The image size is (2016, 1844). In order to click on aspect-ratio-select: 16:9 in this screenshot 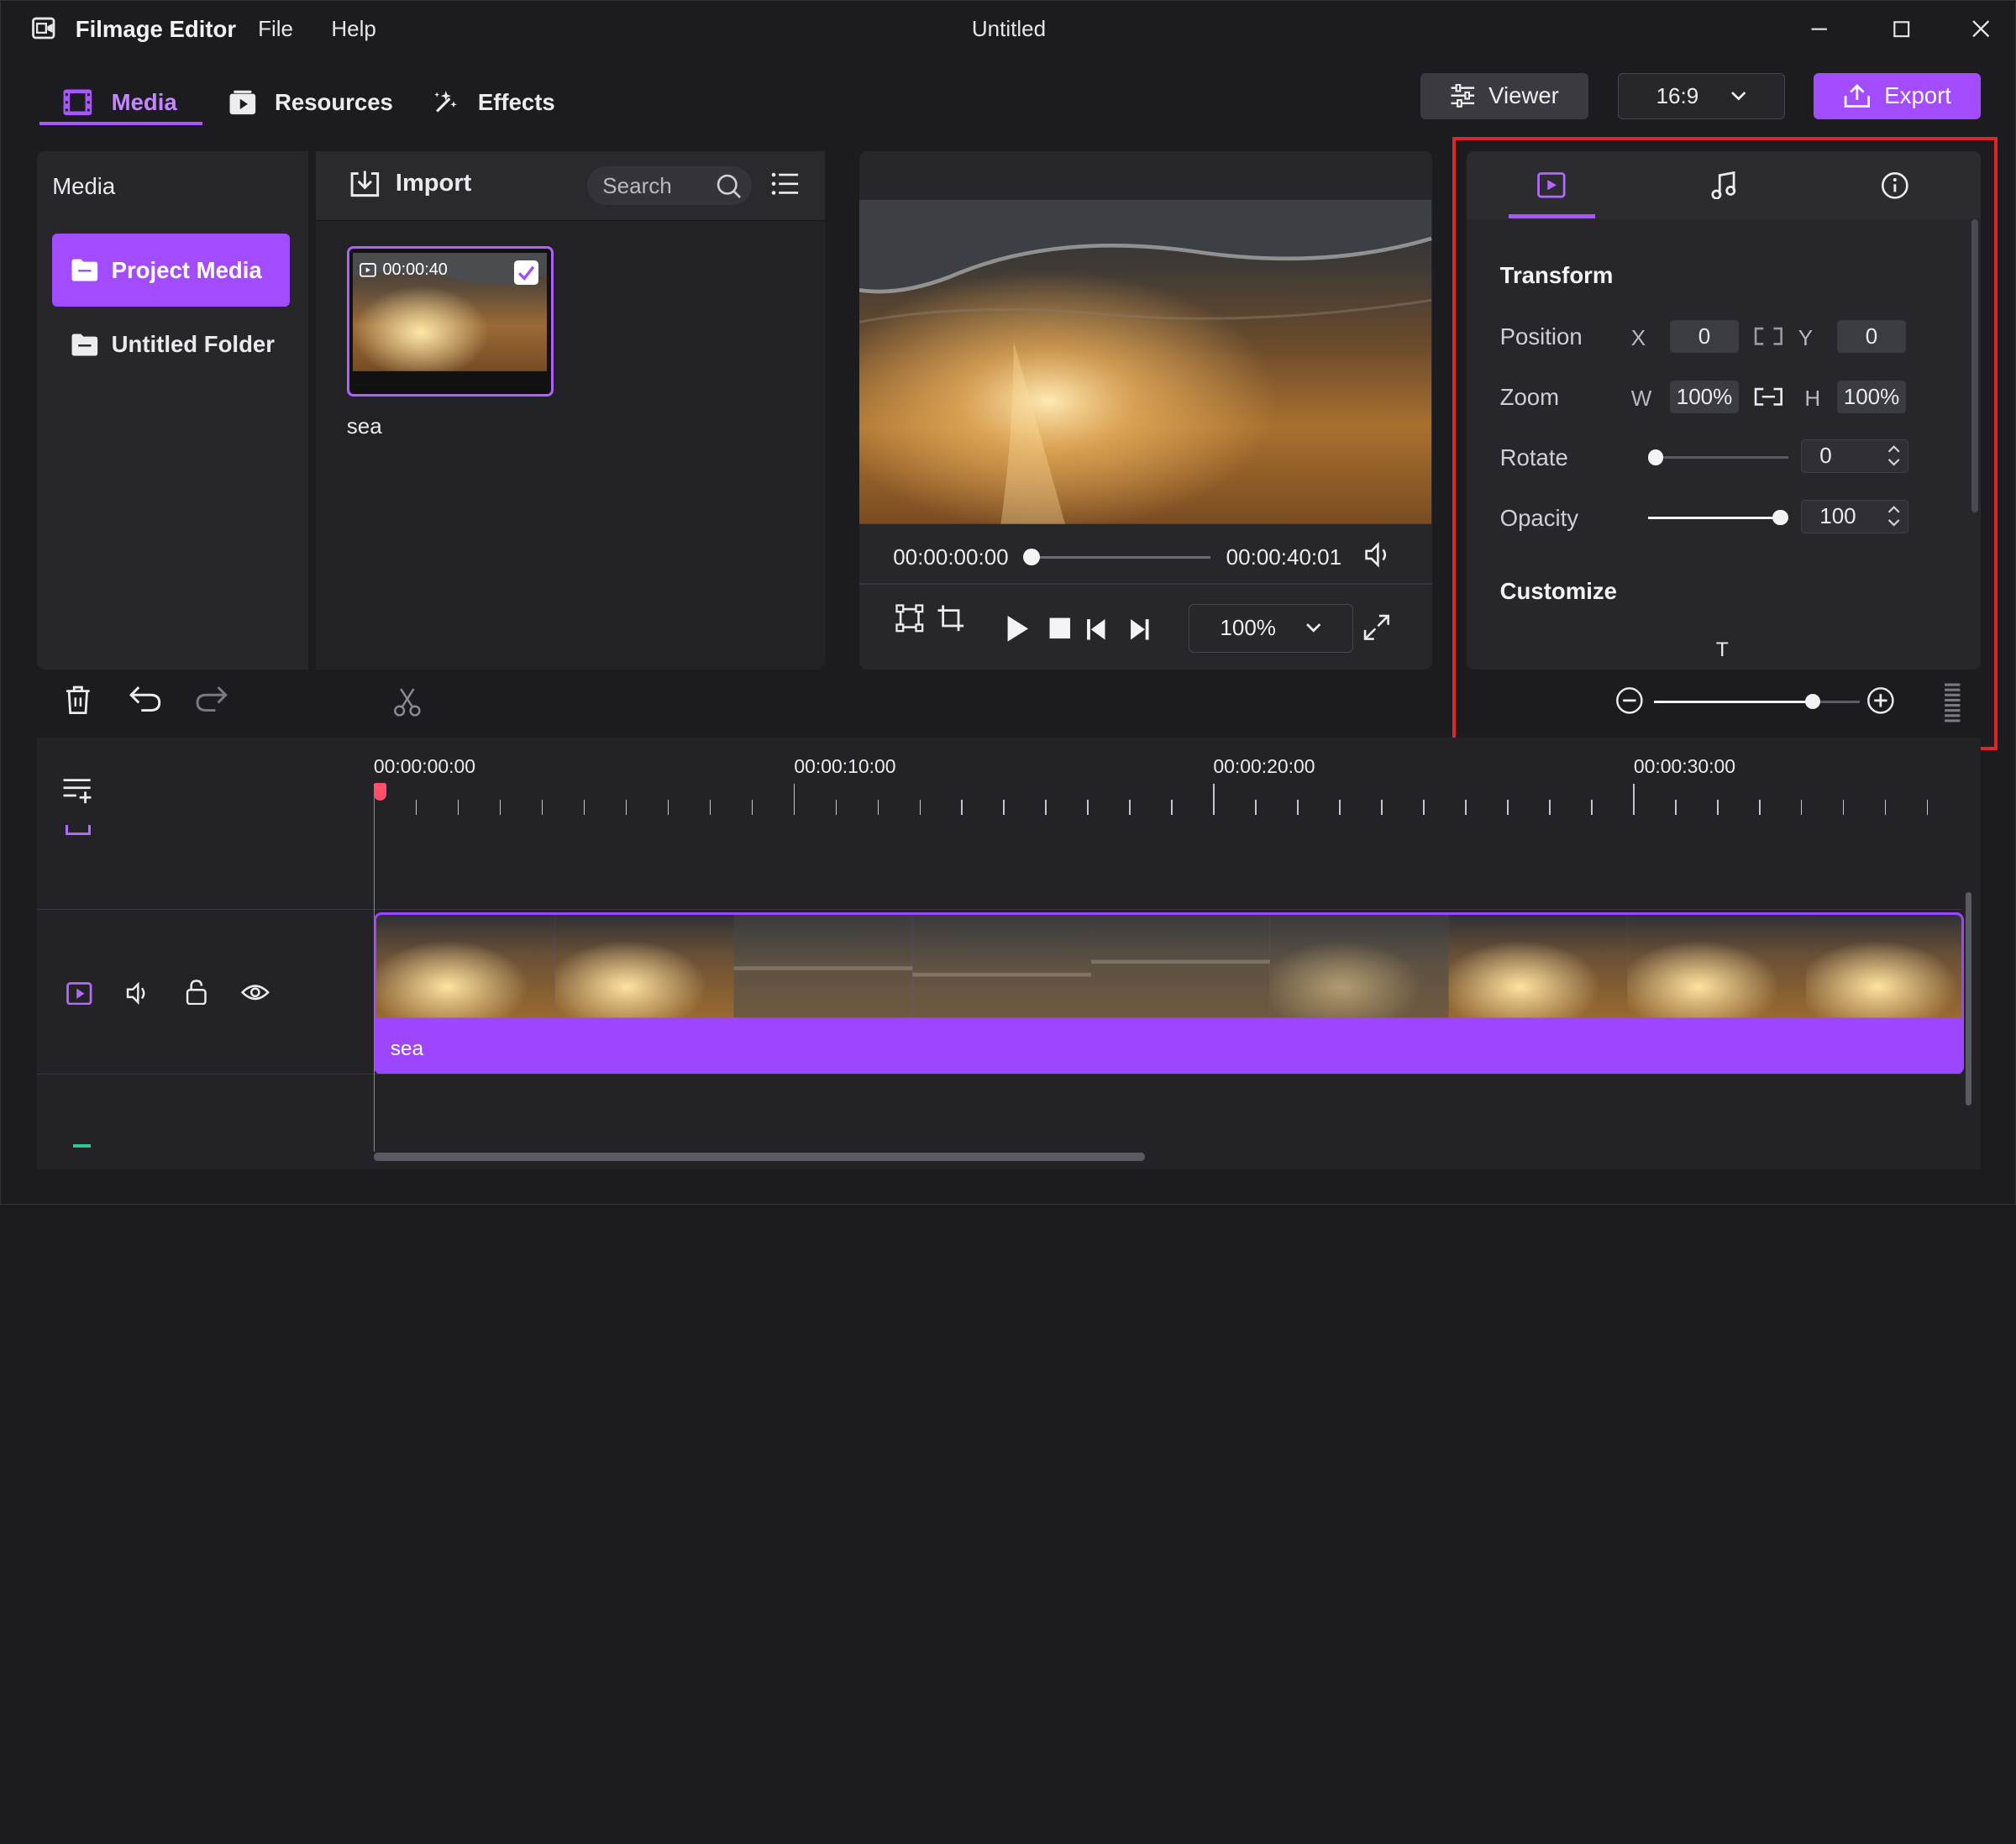, I will do `click(1702, 95)`.